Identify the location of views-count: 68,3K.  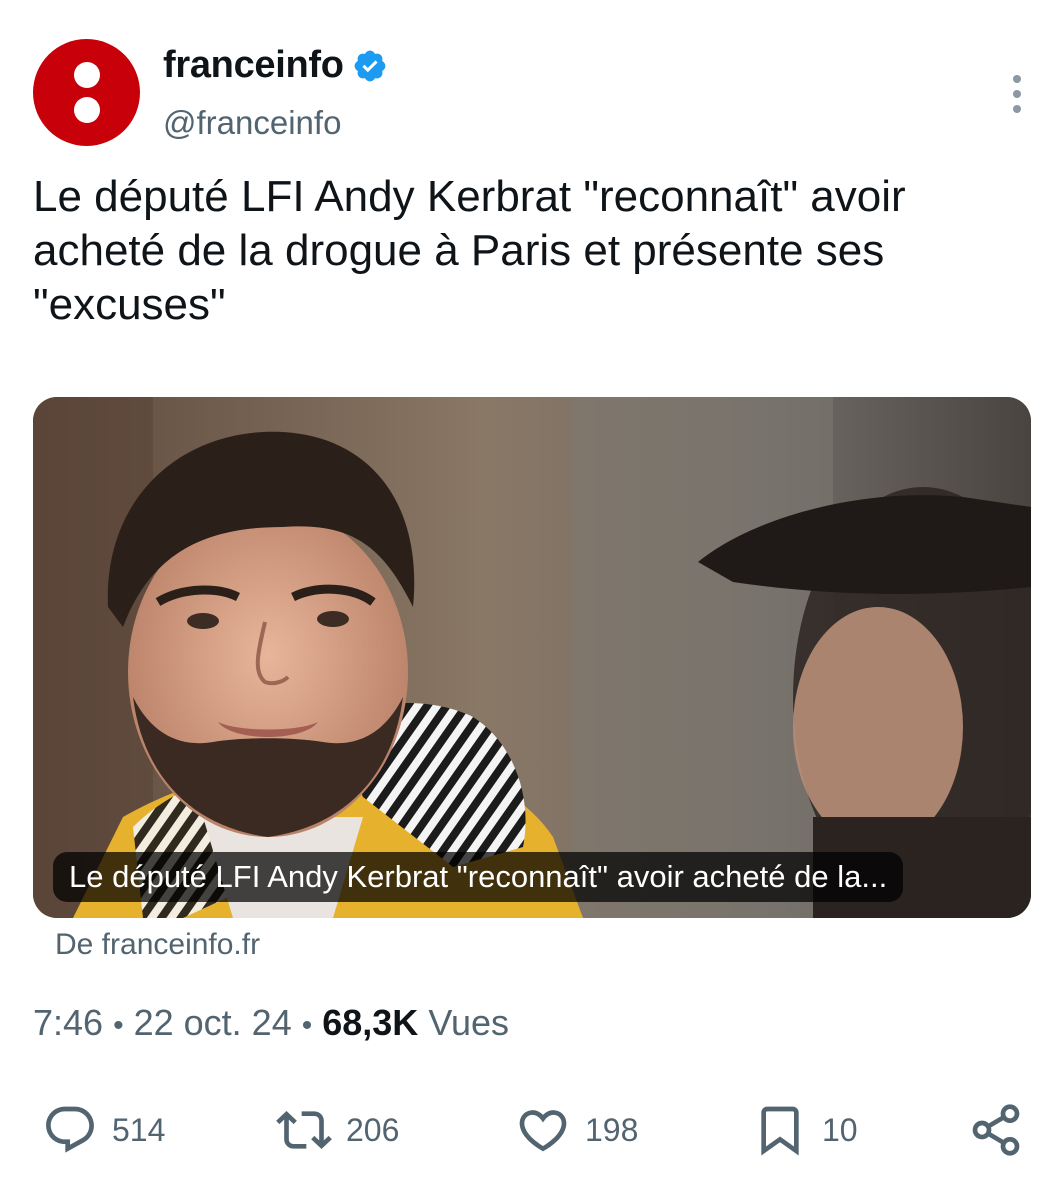
(370, 1022).